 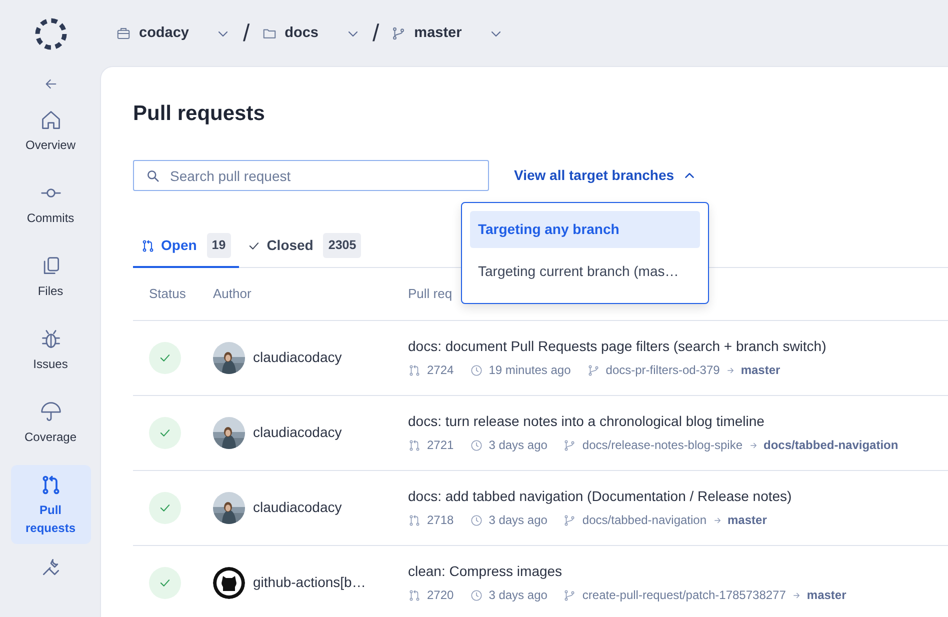 I want to click on pull-request-title: docs: document Pull Requests page filters (search + branch switch), so click(x=617, y=346).